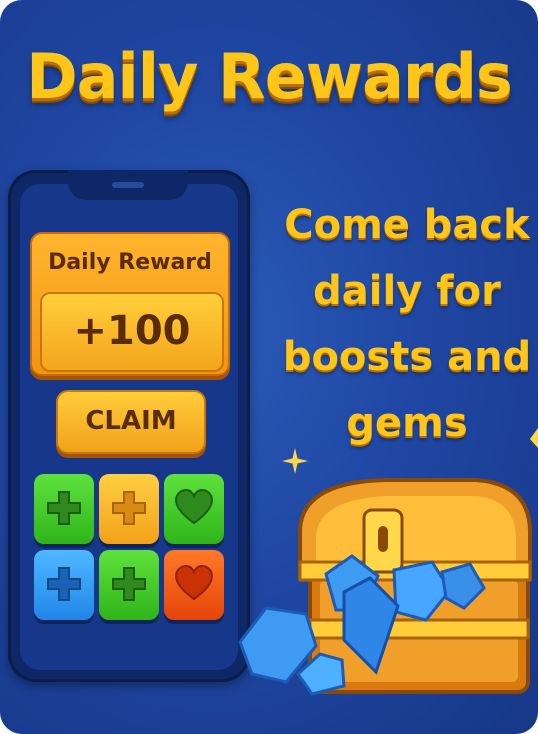 The image size is (538, 734). I want to click on tile-plus-blue, so click(64, 585).